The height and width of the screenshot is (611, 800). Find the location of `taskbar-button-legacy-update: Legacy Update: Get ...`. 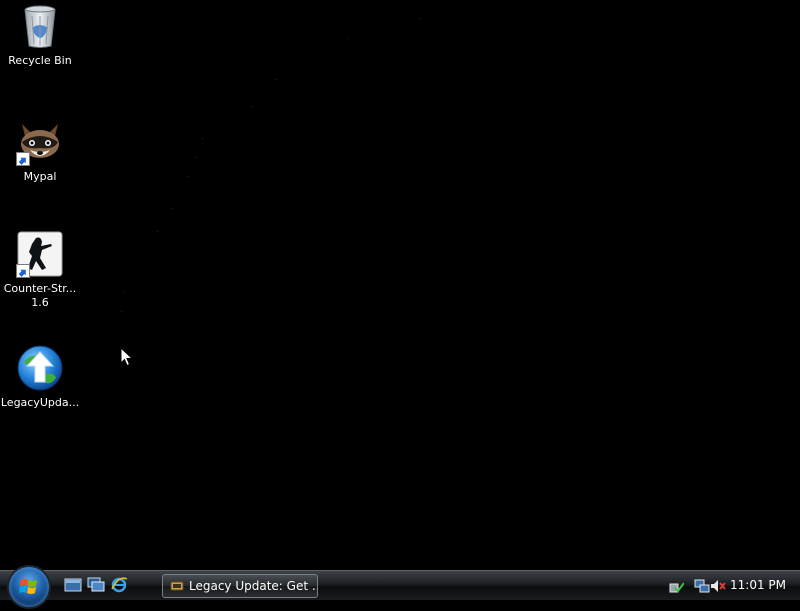

taskbar-button-legacy-update: Legacy Update: Get ... is located at coordinates (240, 586).